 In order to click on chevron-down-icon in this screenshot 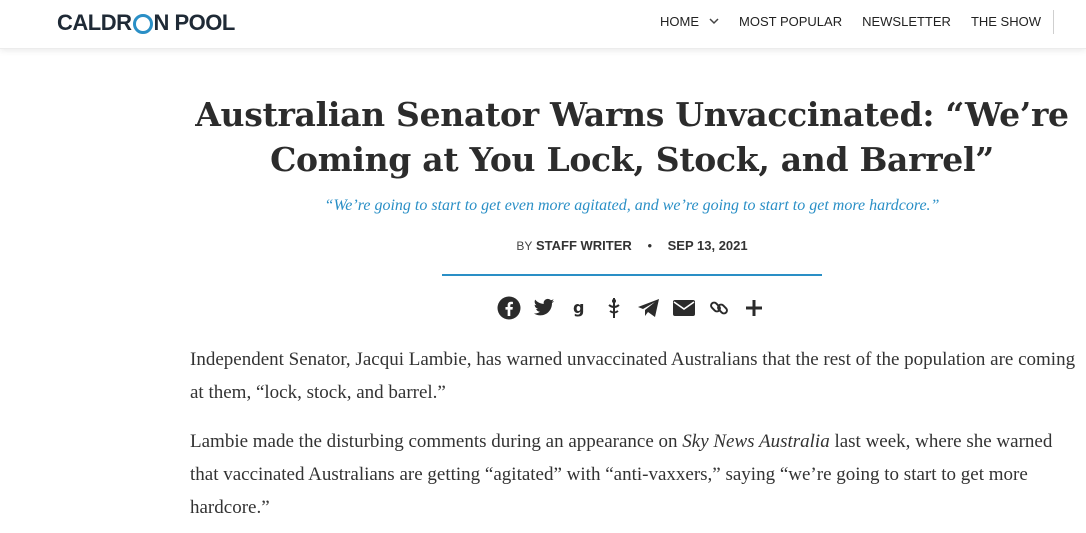, I will do `click(714, 22)`.